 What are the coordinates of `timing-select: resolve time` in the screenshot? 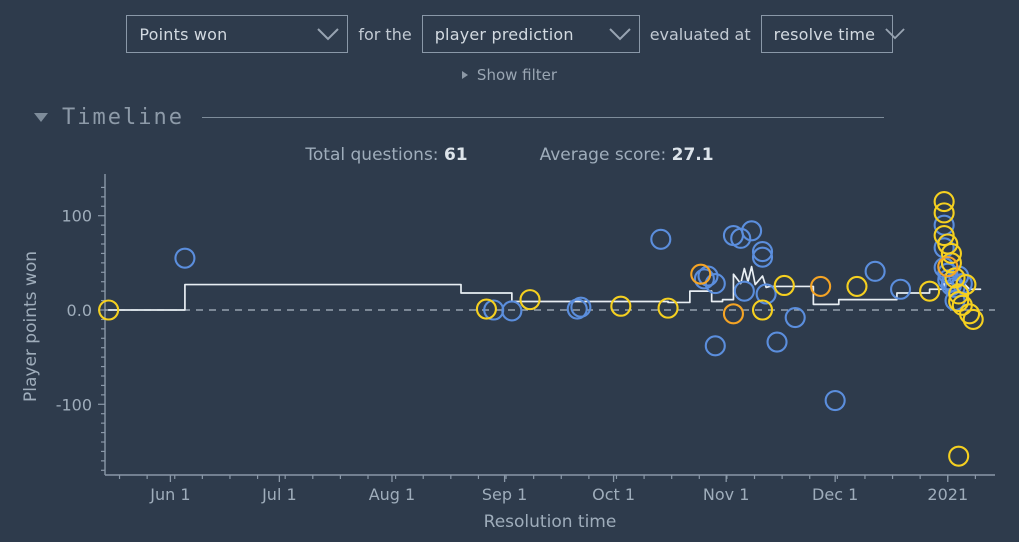 It's located at (832, 34).